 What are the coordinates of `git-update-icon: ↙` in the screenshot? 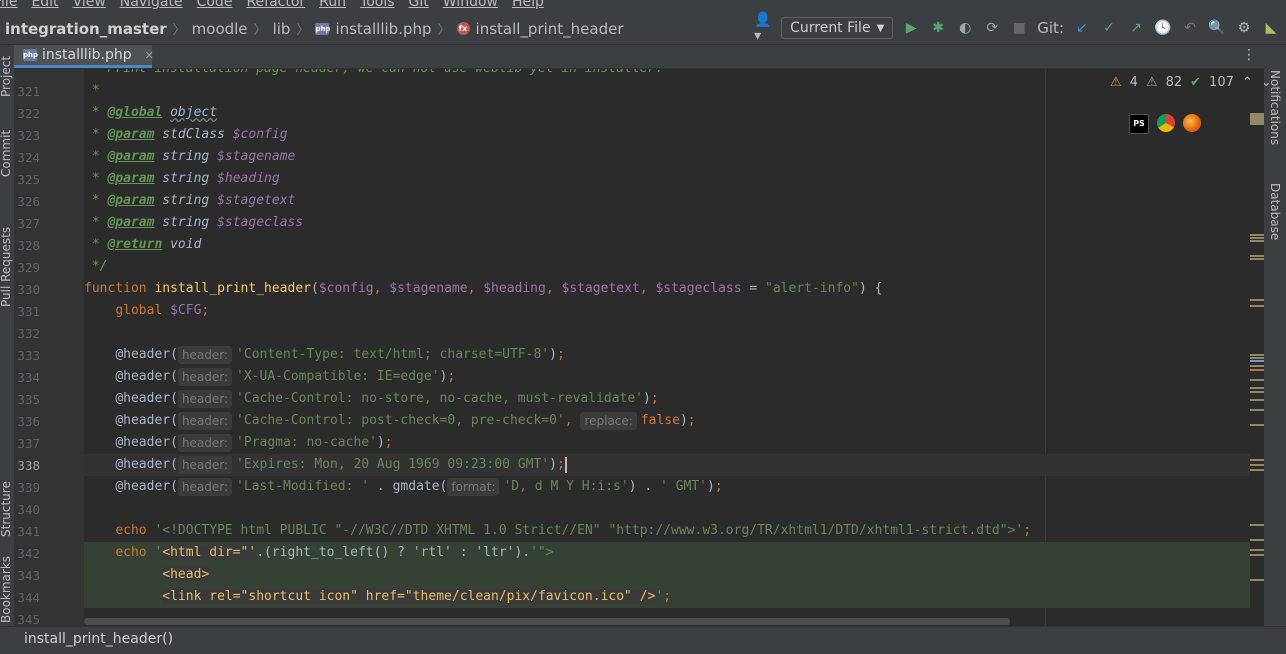 It's located at (1082, 28).